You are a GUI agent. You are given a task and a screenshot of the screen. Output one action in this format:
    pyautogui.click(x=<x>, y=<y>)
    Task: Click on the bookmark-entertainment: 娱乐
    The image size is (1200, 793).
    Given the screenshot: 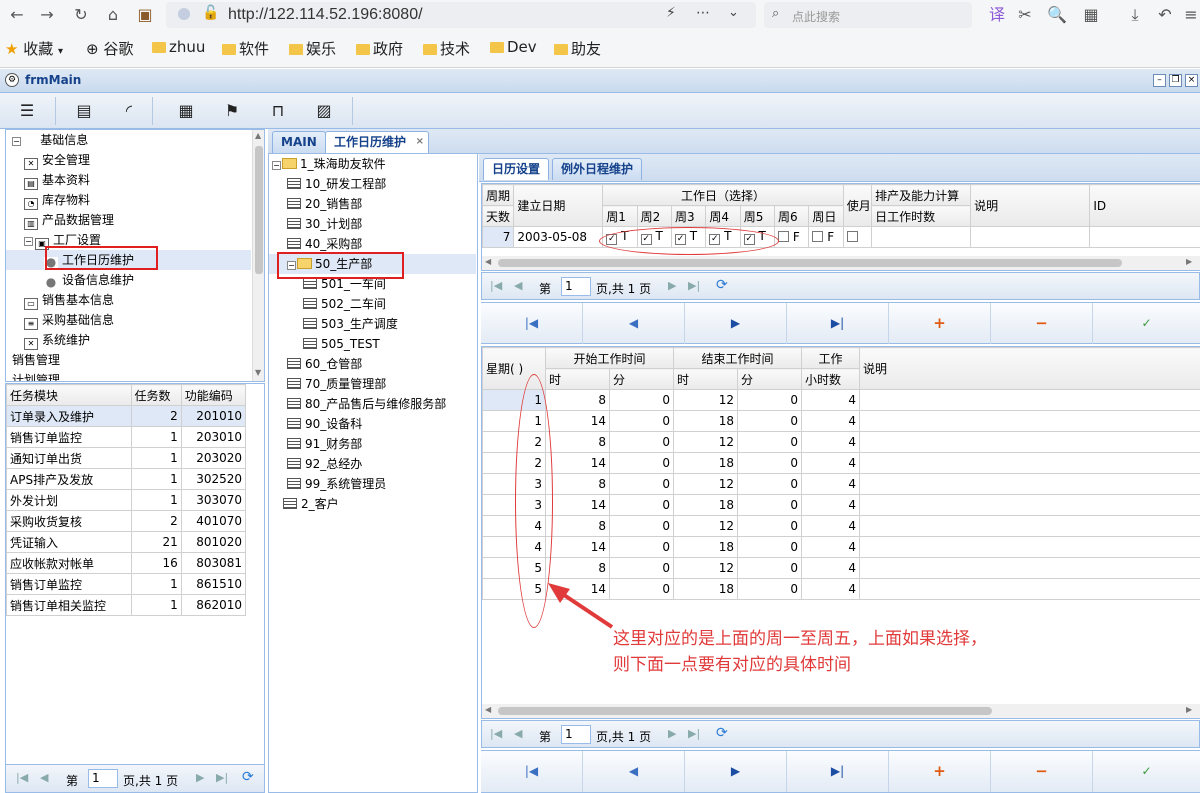 What is the action you would take?
    pyautogui.click(x=312, y=48)
    